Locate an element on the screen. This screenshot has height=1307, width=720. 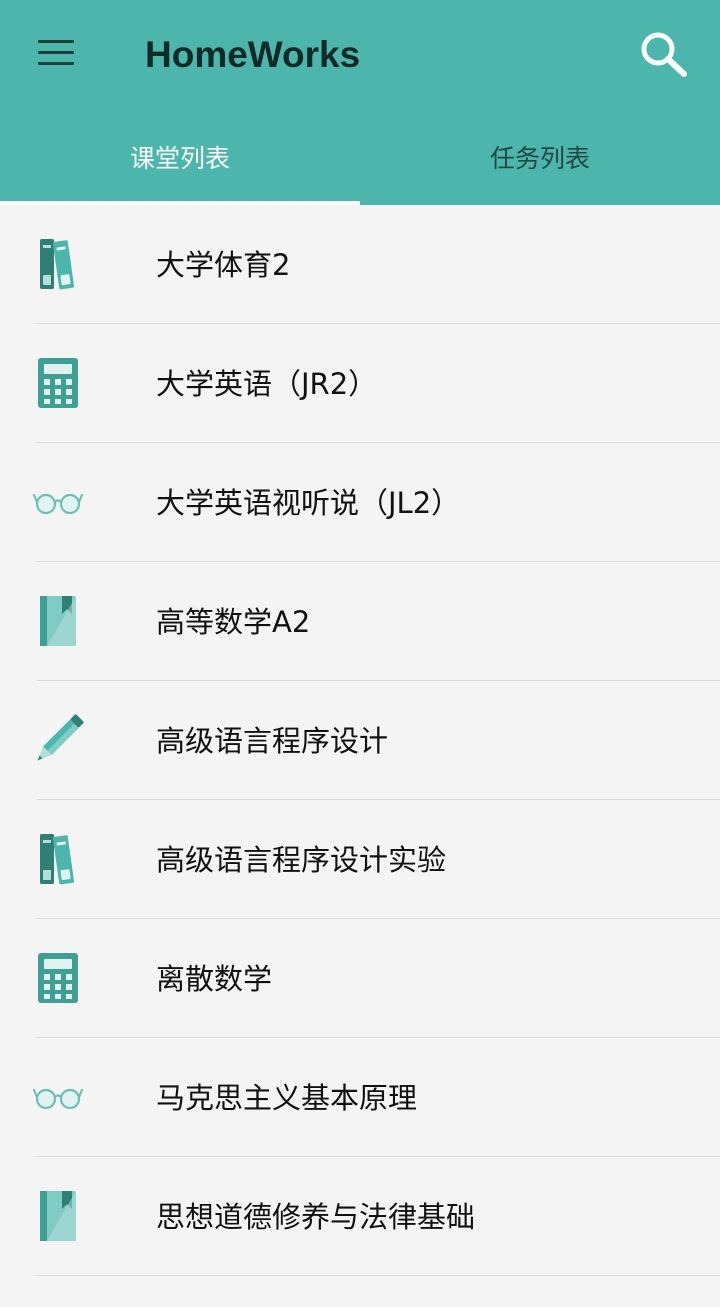
course-name: 思想道德修养与法律基础 is located at coordinates (316, 1217).